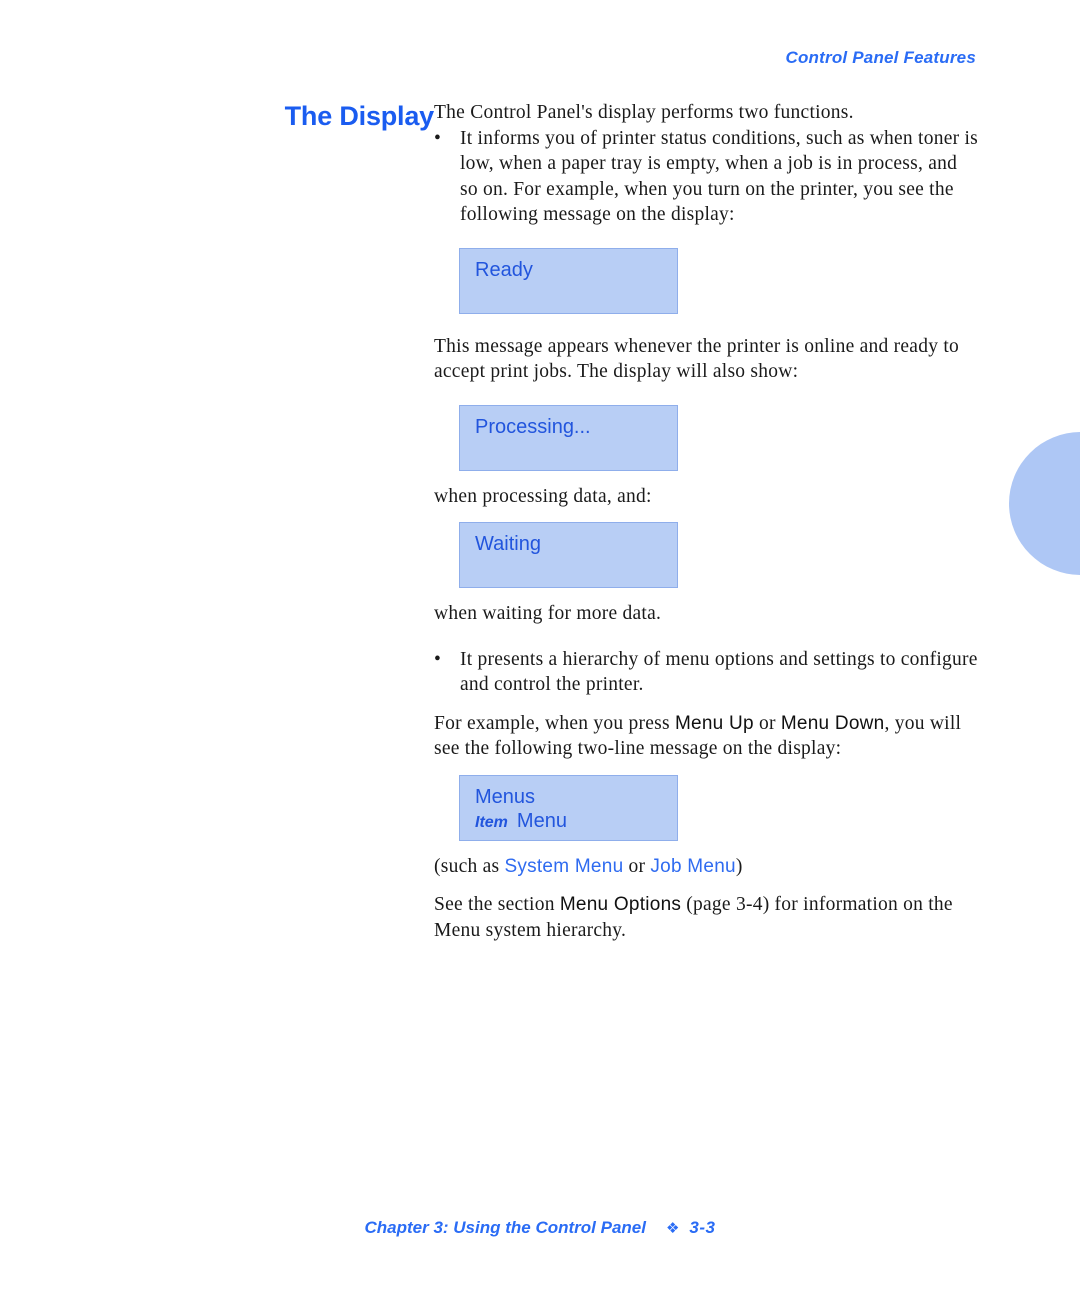 The width and height of the screenshot is (1080, 1296). I want to click on such-as-mid: or, so click(637, 866).